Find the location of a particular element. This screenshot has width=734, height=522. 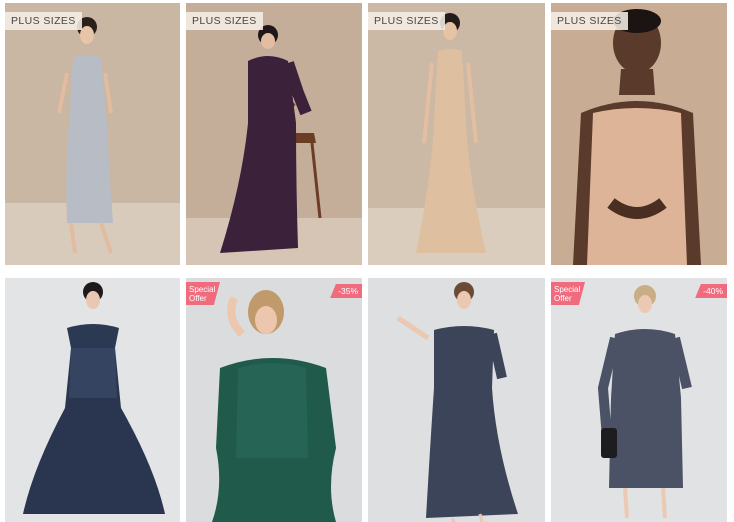

product-card-navy-lace-gown is located at coordinates (92, 400).